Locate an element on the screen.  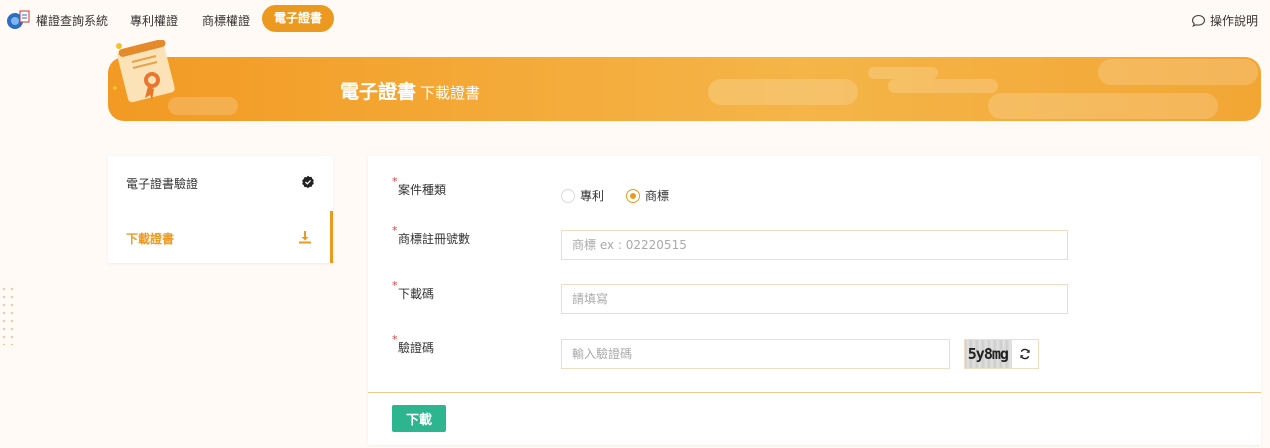
verified-badge-icon is located at coordinates (308, 182).